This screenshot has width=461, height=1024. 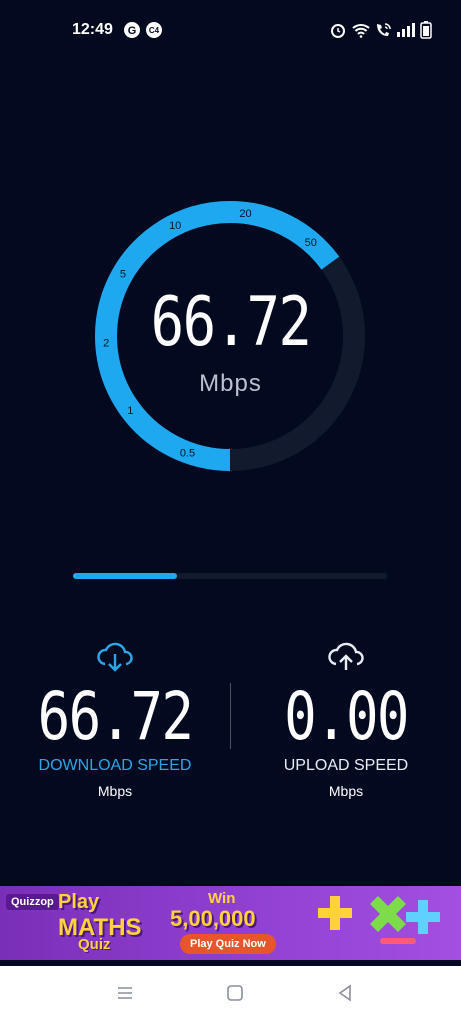 What do you see at coordinates (379, 920) in the screenshot?
I see `math-symbols-icon` at bounding box center [379, 920].